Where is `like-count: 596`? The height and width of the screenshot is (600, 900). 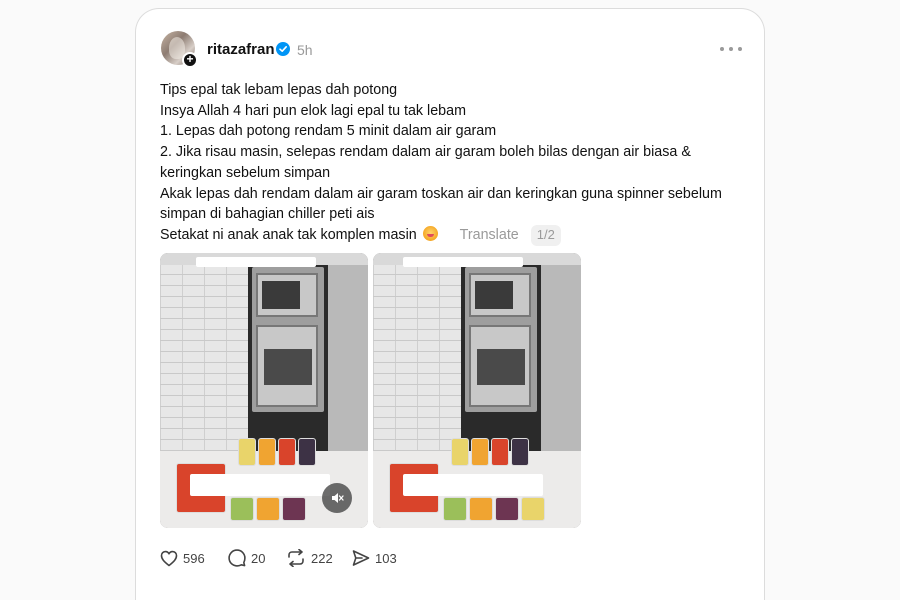 like-count: 596 is located at coordinates (194, 558).